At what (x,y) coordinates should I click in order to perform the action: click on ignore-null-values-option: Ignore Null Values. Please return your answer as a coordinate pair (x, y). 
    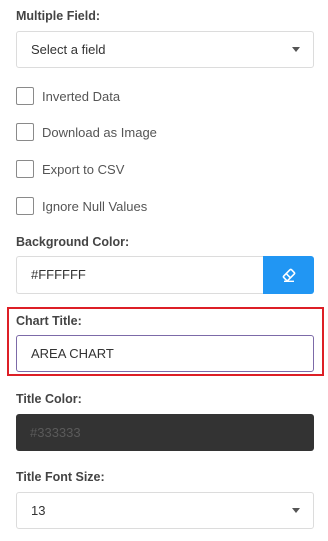
    Looking at the image, I should click on (81, 206).